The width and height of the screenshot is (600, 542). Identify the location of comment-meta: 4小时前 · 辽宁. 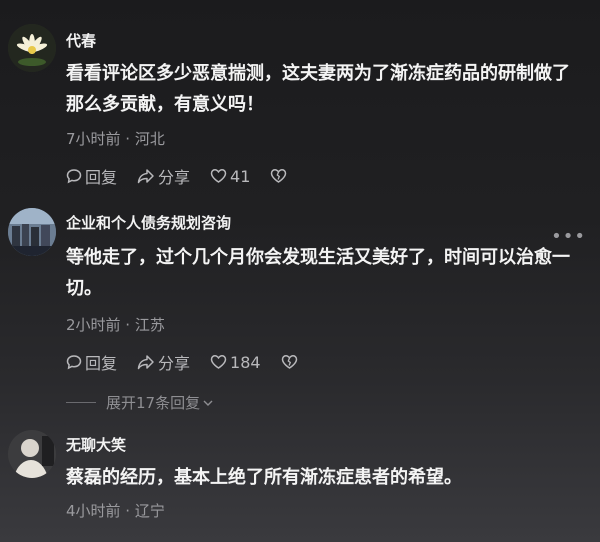
(115, 511).